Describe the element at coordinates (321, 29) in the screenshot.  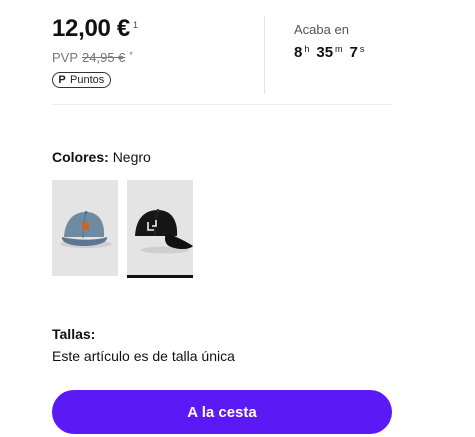
I see `countdown-label: Acaba en` at that location.